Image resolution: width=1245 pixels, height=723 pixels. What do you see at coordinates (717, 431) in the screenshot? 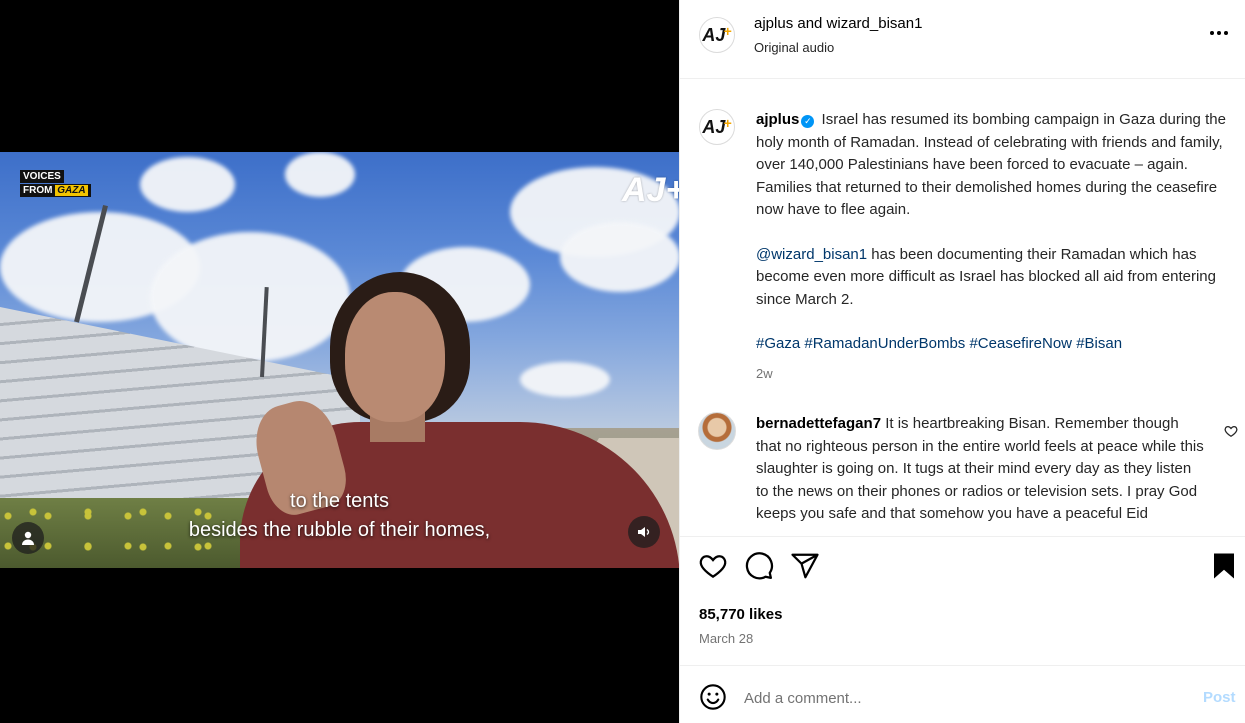
I see `commenter-avatar` at bounding box center [717, 431].